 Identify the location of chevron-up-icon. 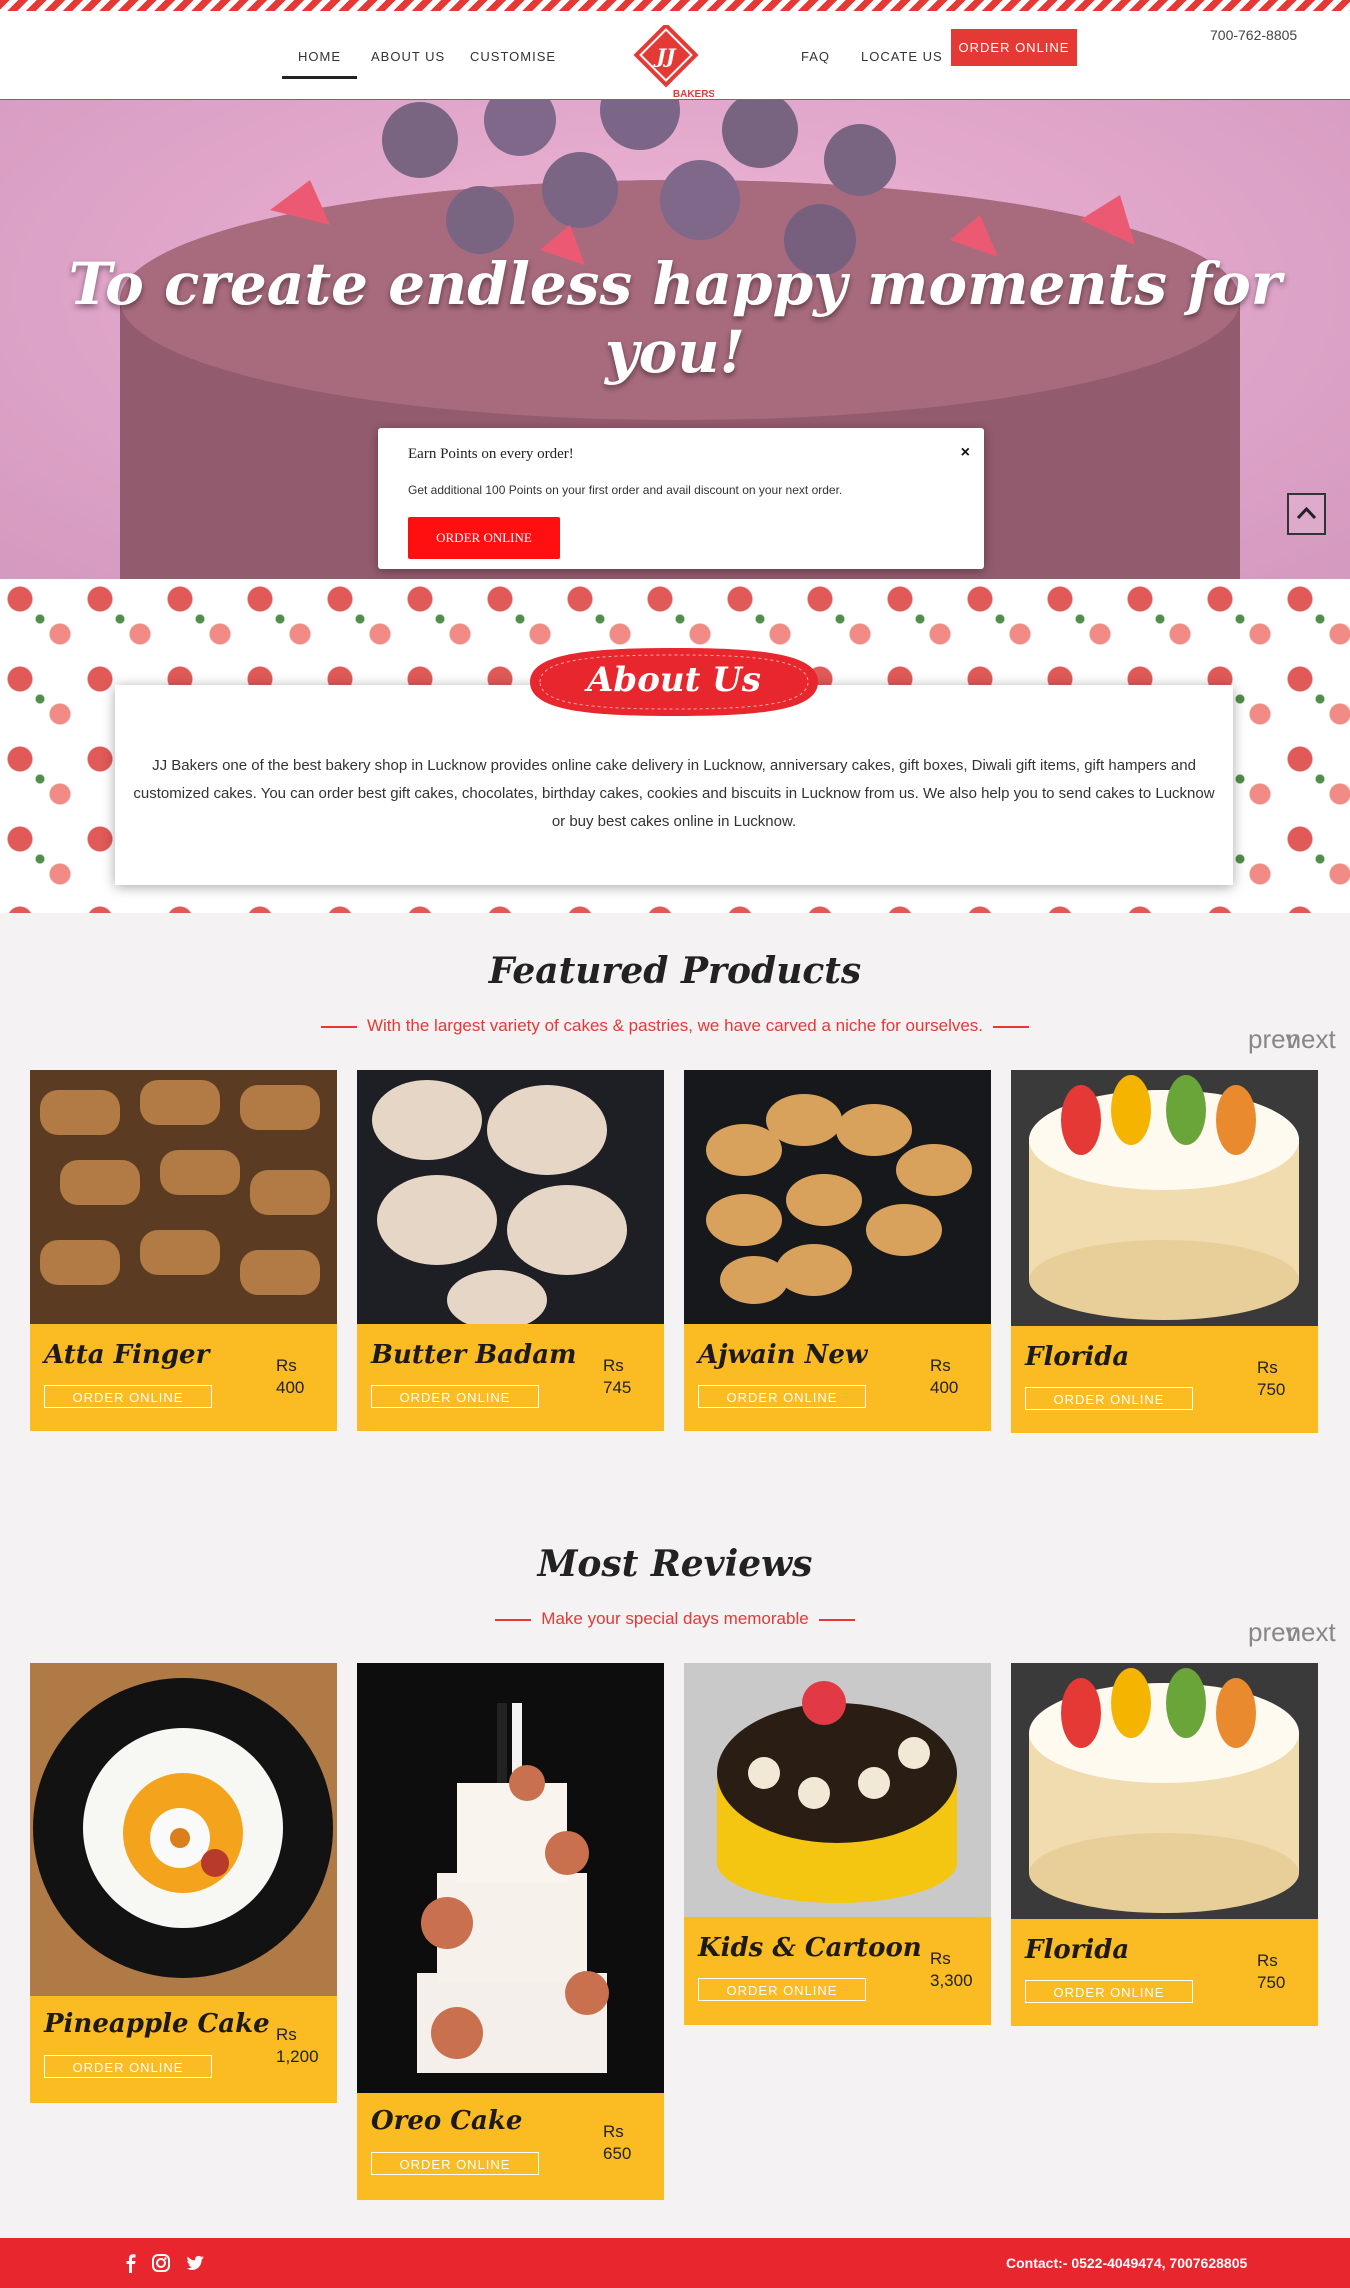
(1306, 513).